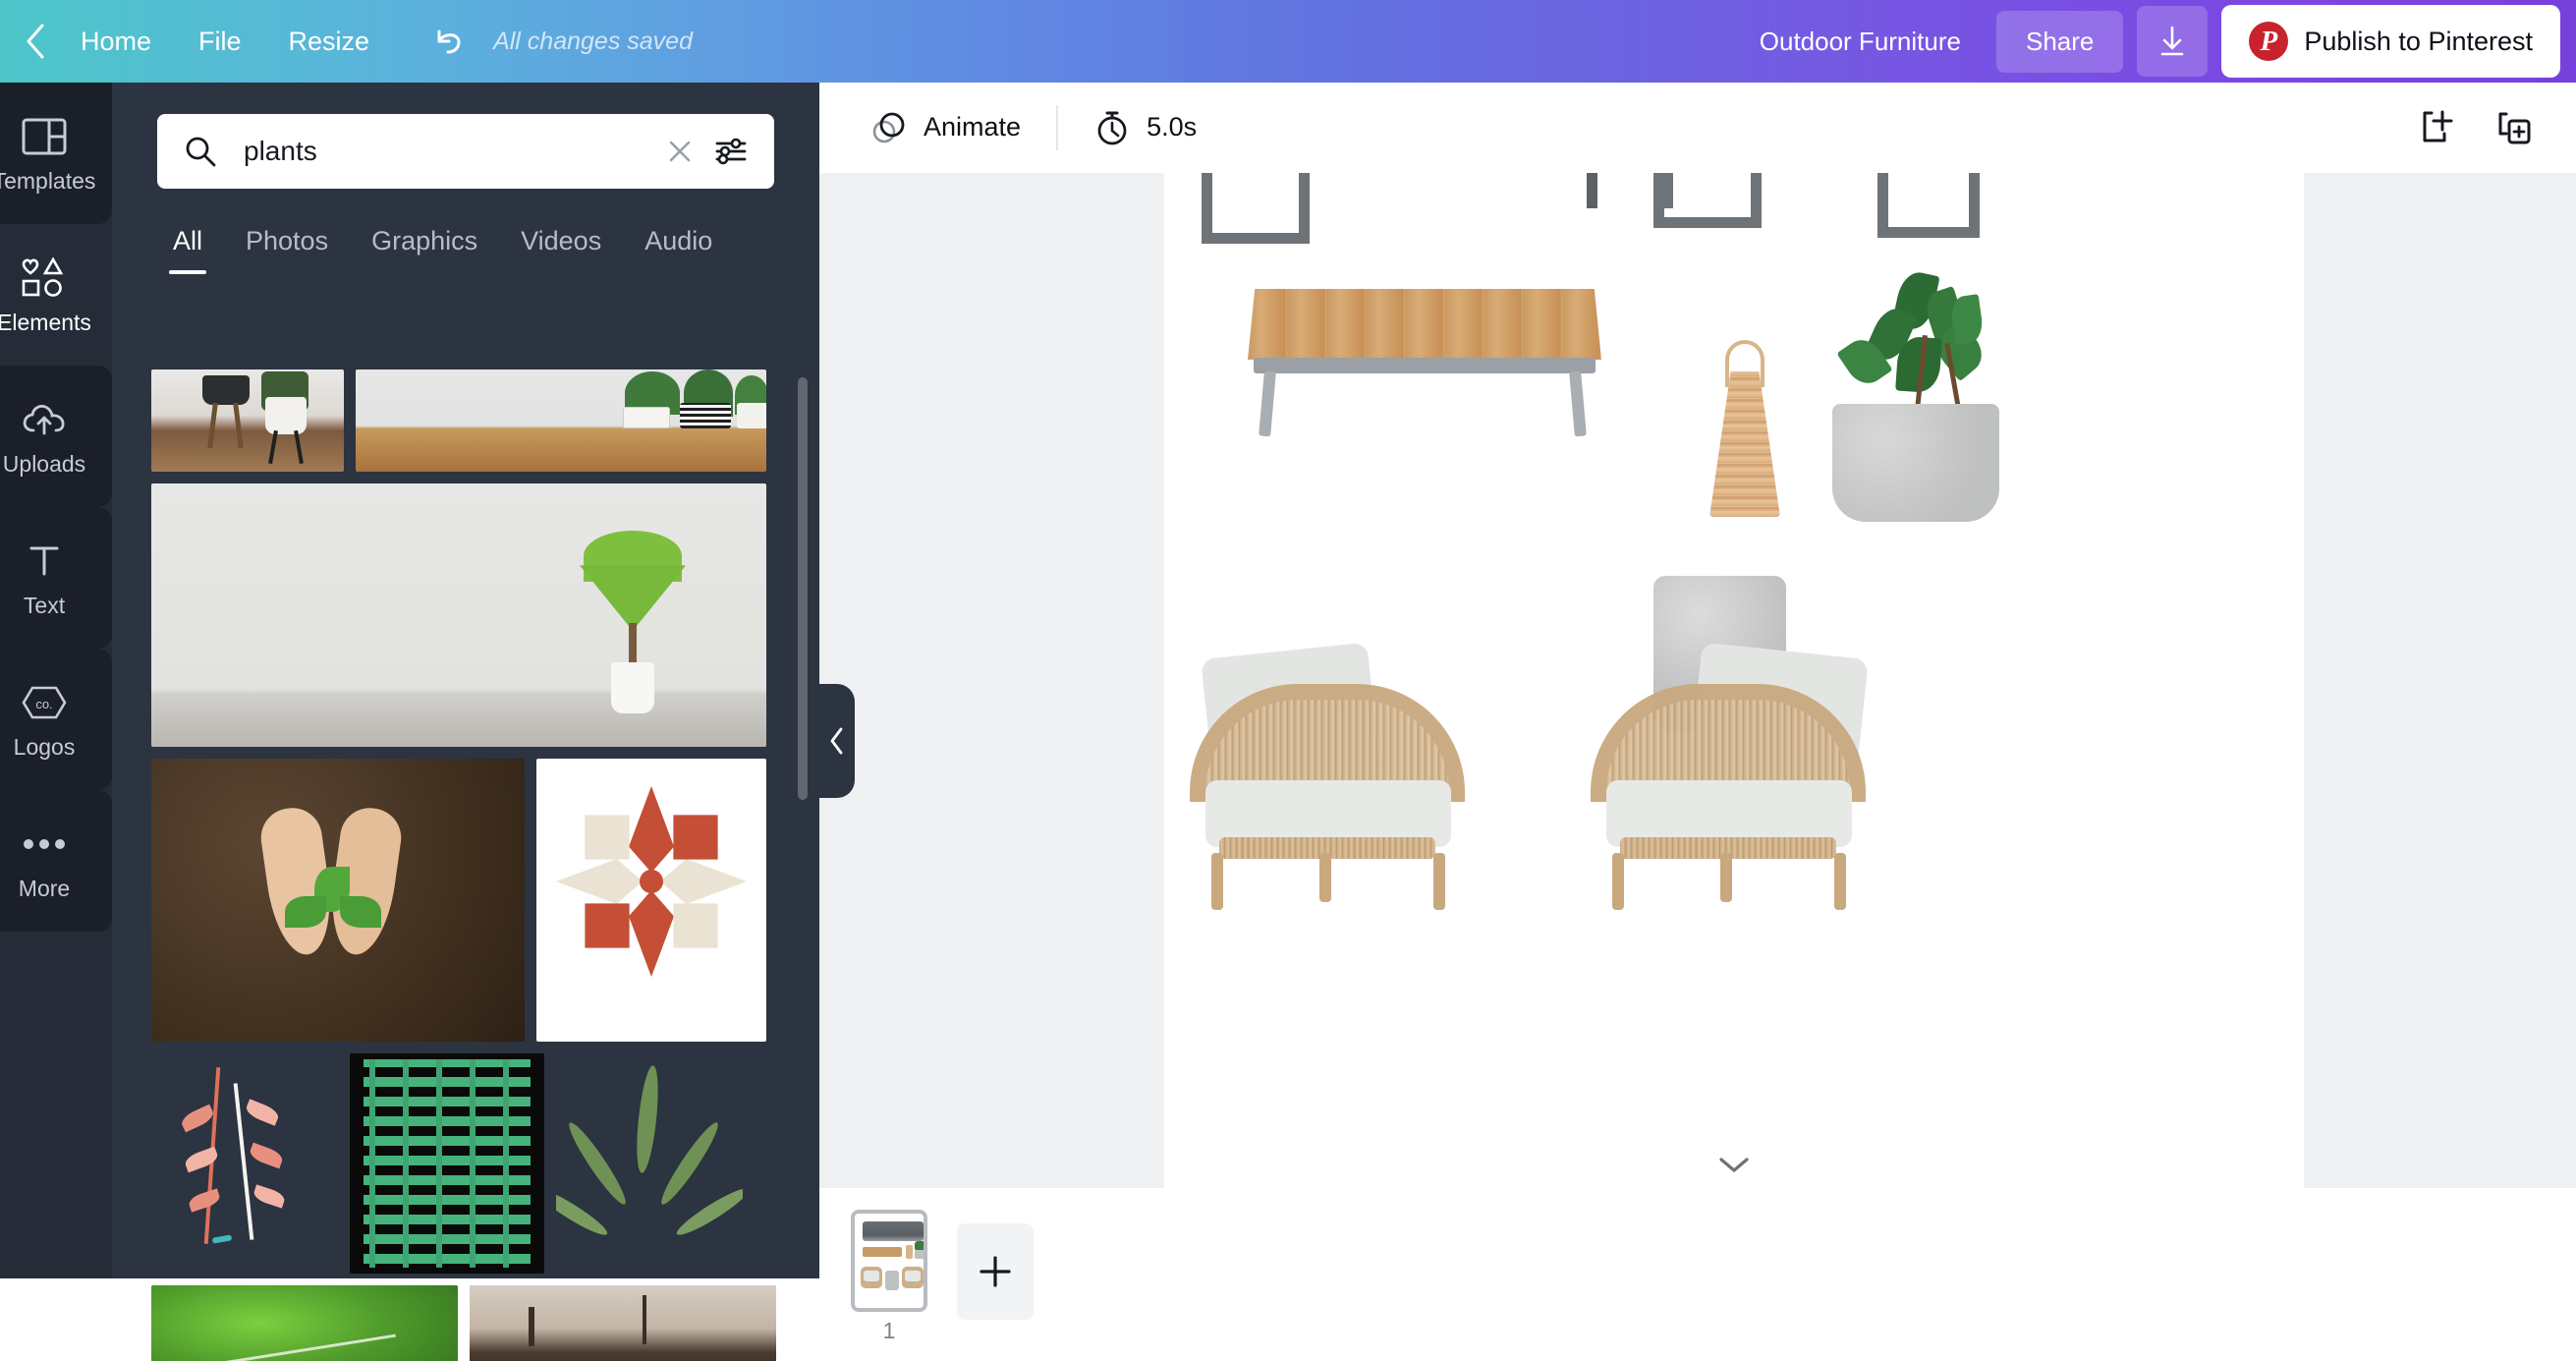 This screenshot has width=2576, height=1361. What do you see at coordinates (187, 245) in the screenshot?
I see `tab-all: All` at bounding box center [187, 245].